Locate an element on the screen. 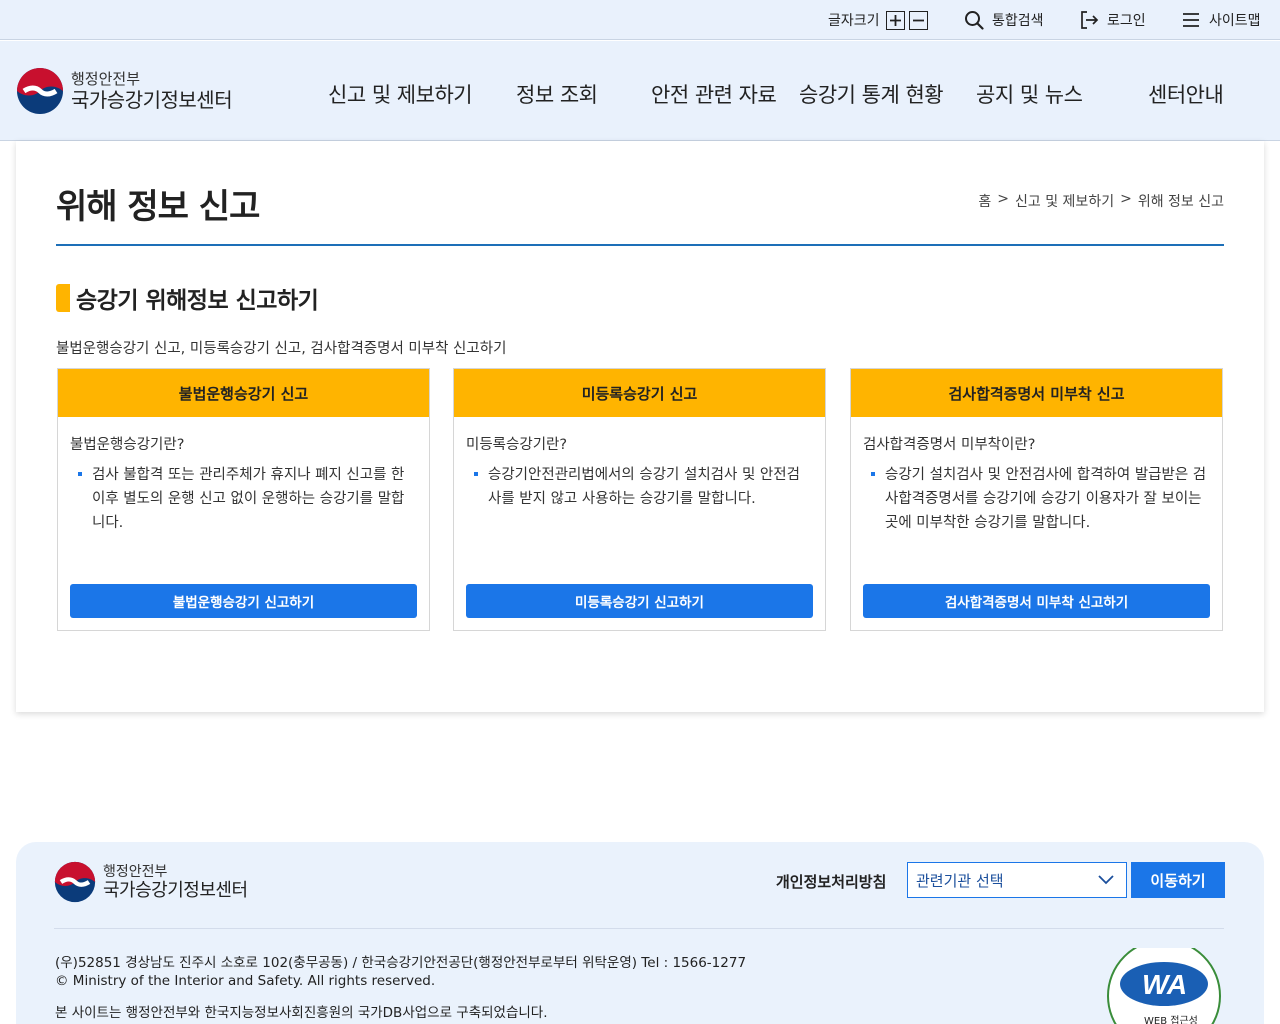  font-size-decrease-button is located at coordinates (918, 20).